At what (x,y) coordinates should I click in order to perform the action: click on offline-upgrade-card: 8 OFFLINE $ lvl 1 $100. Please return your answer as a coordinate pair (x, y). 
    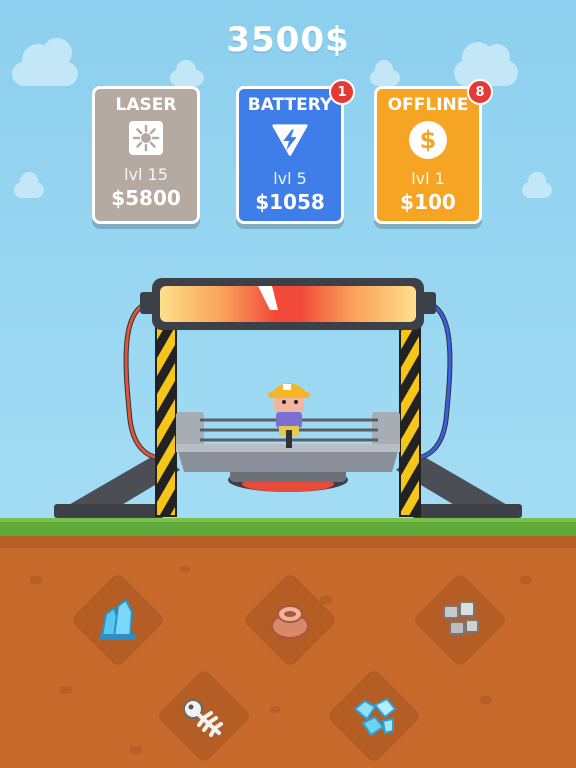
    Looking at the image, I should click on (433, 151).